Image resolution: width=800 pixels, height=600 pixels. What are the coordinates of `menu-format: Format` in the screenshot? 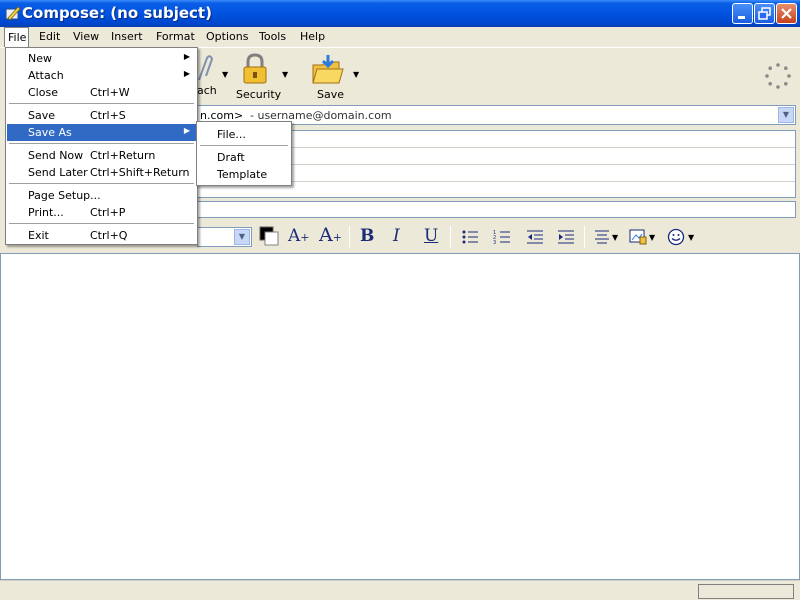 It's located at (175, 36).